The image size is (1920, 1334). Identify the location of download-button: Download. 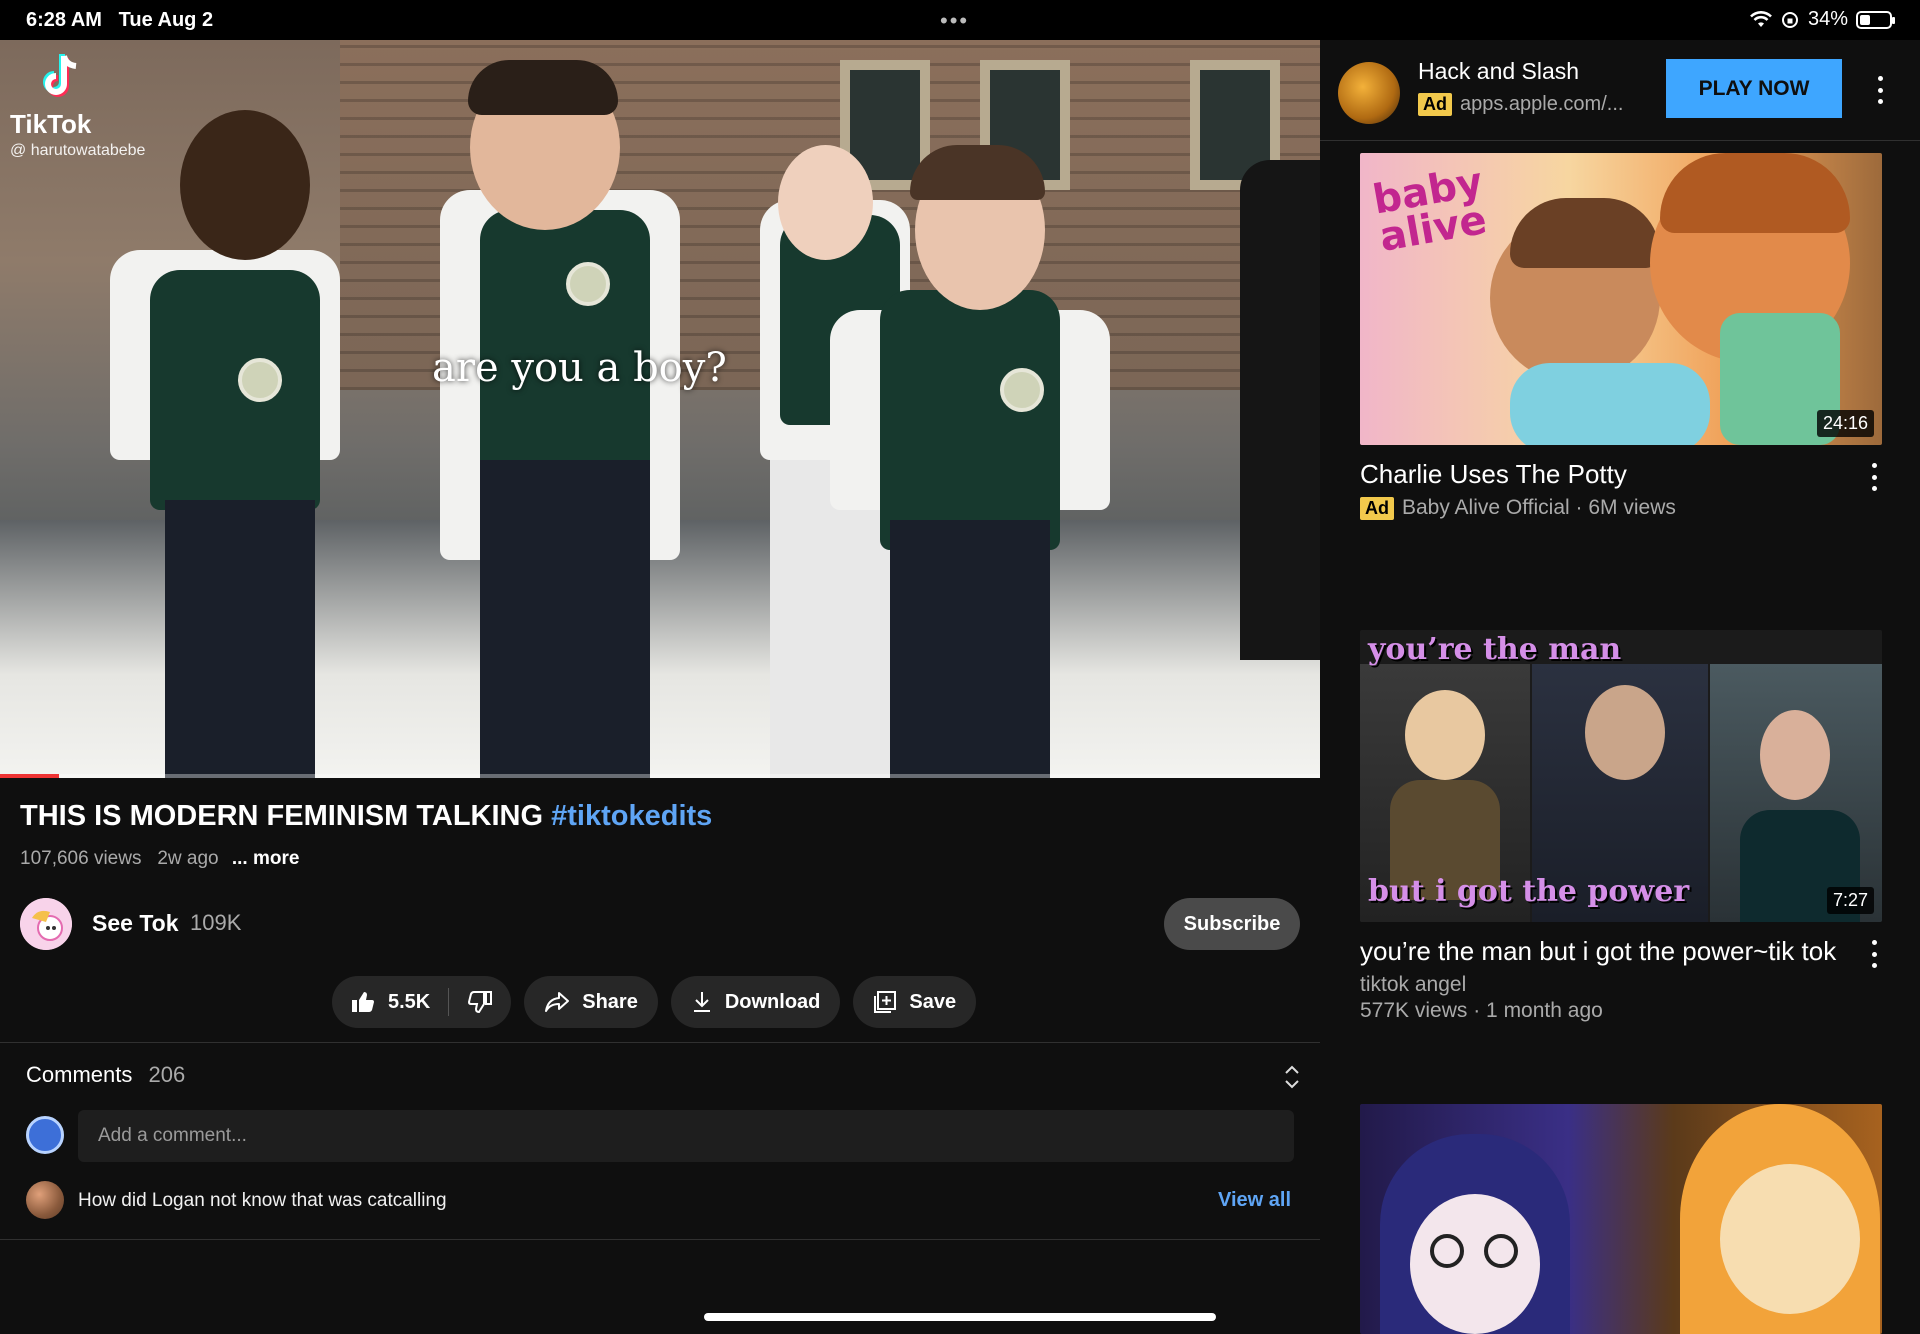
(755, 1002).